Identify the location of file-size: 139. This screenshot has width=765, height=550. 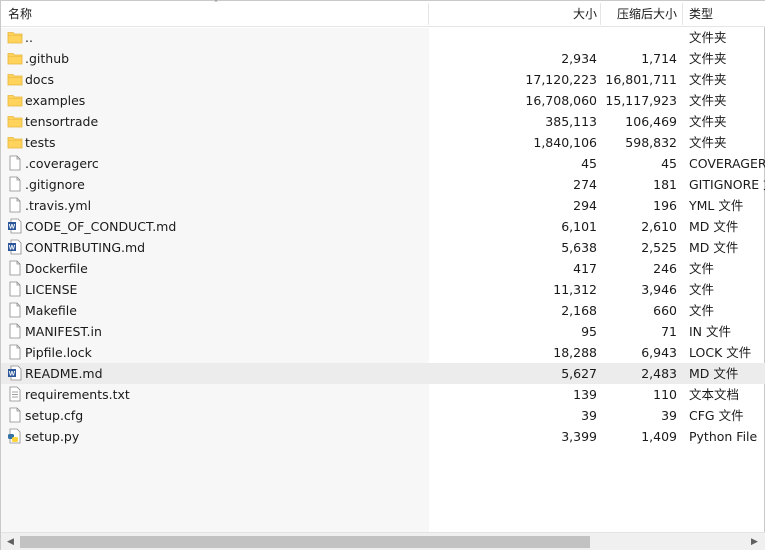
(585, 394).